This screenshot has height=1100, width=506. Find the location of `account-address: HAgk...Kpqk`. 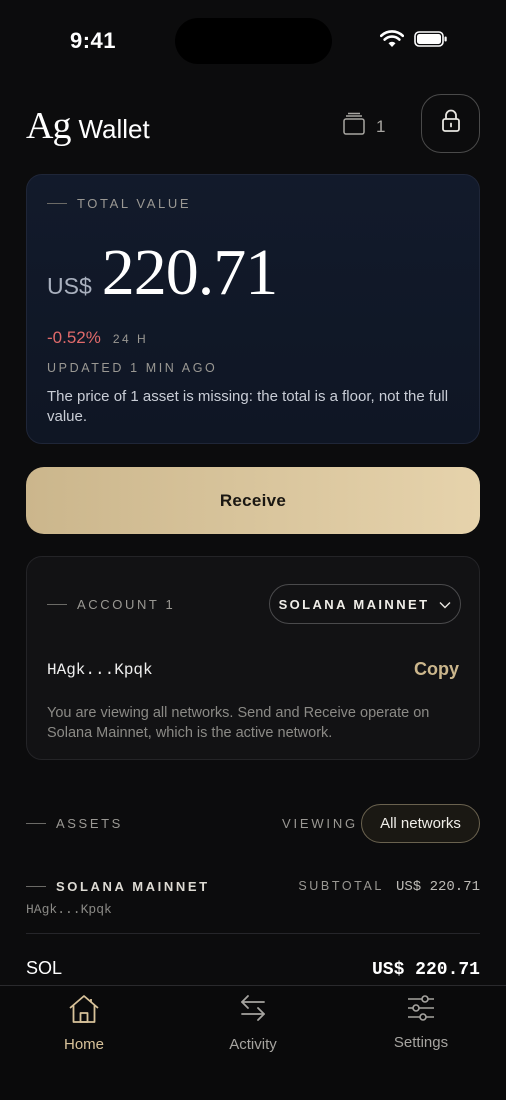

account-address: HAgk...Kpqk is located at coordinates (100, 670).